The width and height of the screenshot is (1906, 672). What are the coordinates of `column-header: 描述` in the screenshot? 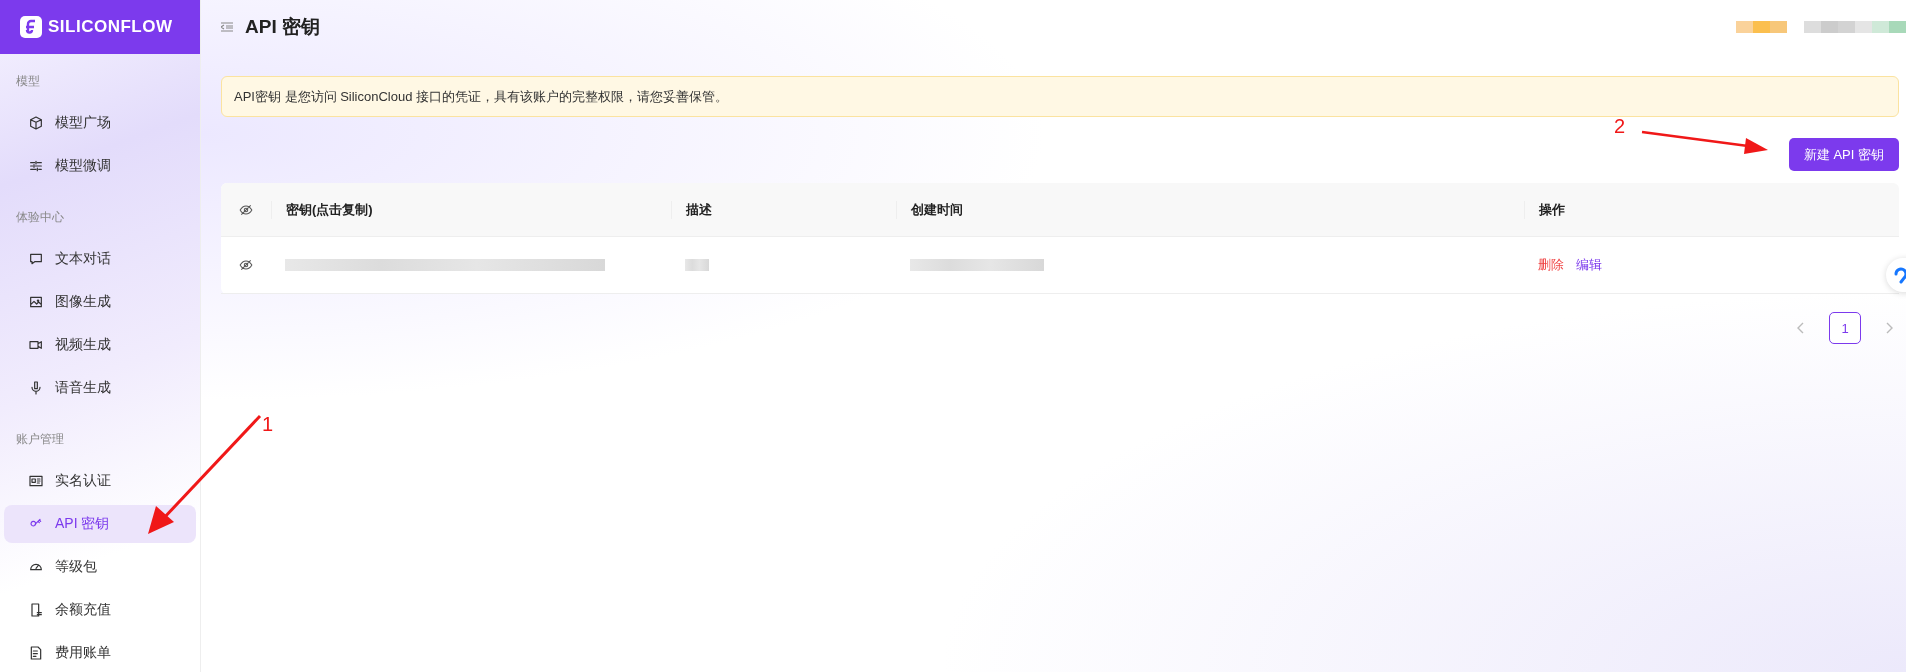 It's located at (699, 209).